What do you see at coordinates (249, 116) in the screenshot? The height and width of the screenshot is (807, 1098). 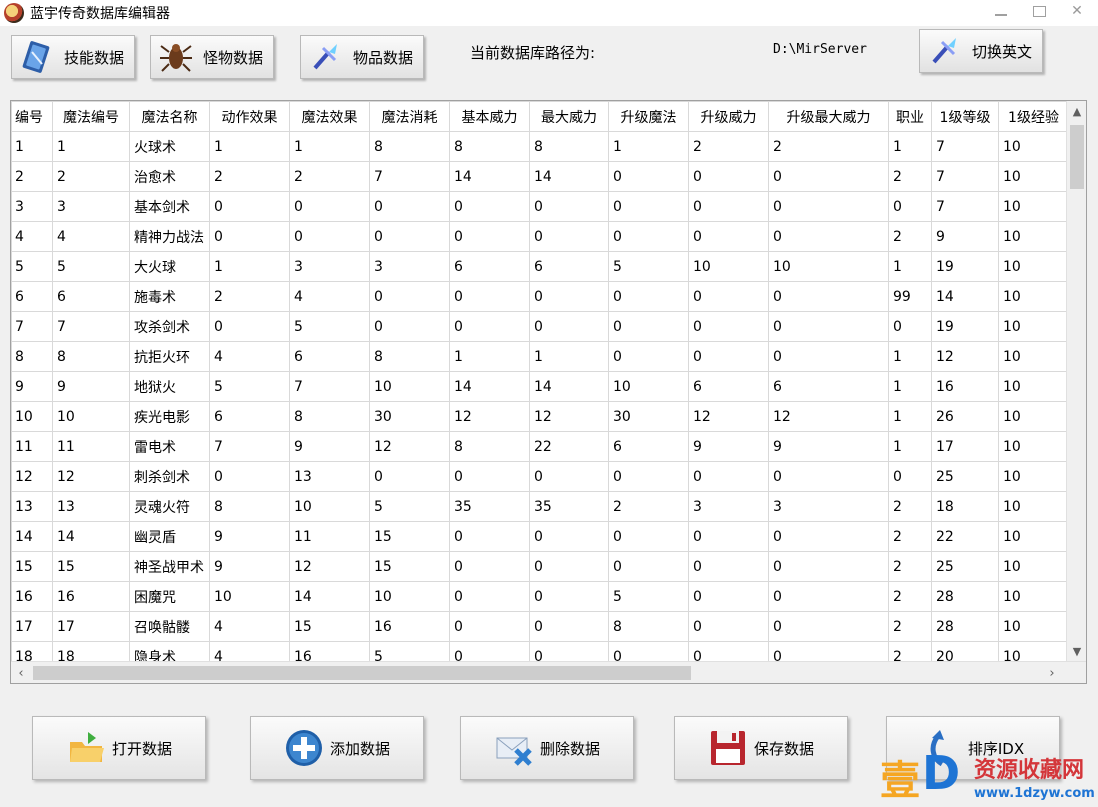 I see `column-header: 动作效果` at bounding box center [249, 116].